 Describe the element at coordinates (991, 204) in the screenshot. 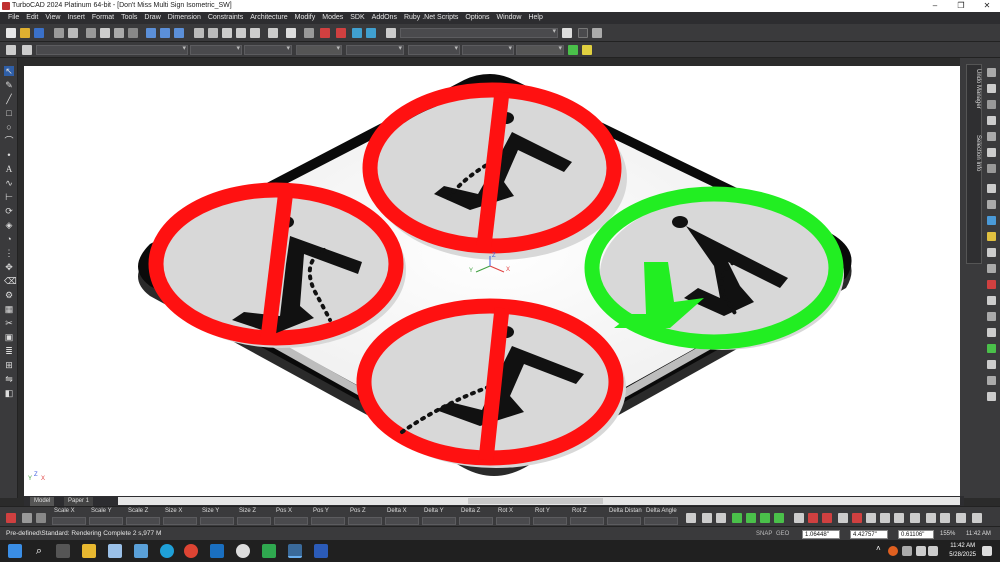

I see `panel-tool-9-icon` at that location.